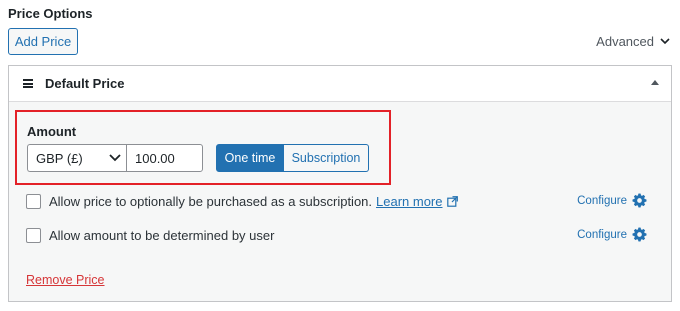 Image resolution: width=680 pixels, height=311 pixels. I want to click on section-title: Price Options, so click(50, 13).